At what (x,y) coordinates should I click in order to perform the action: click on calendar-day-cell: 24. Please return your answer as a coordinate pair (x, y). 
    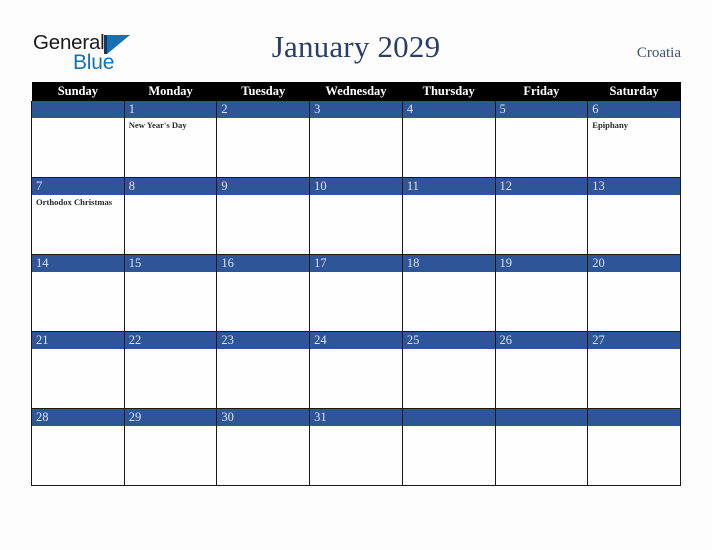
    Looking at the image, I should click on (356, 370).